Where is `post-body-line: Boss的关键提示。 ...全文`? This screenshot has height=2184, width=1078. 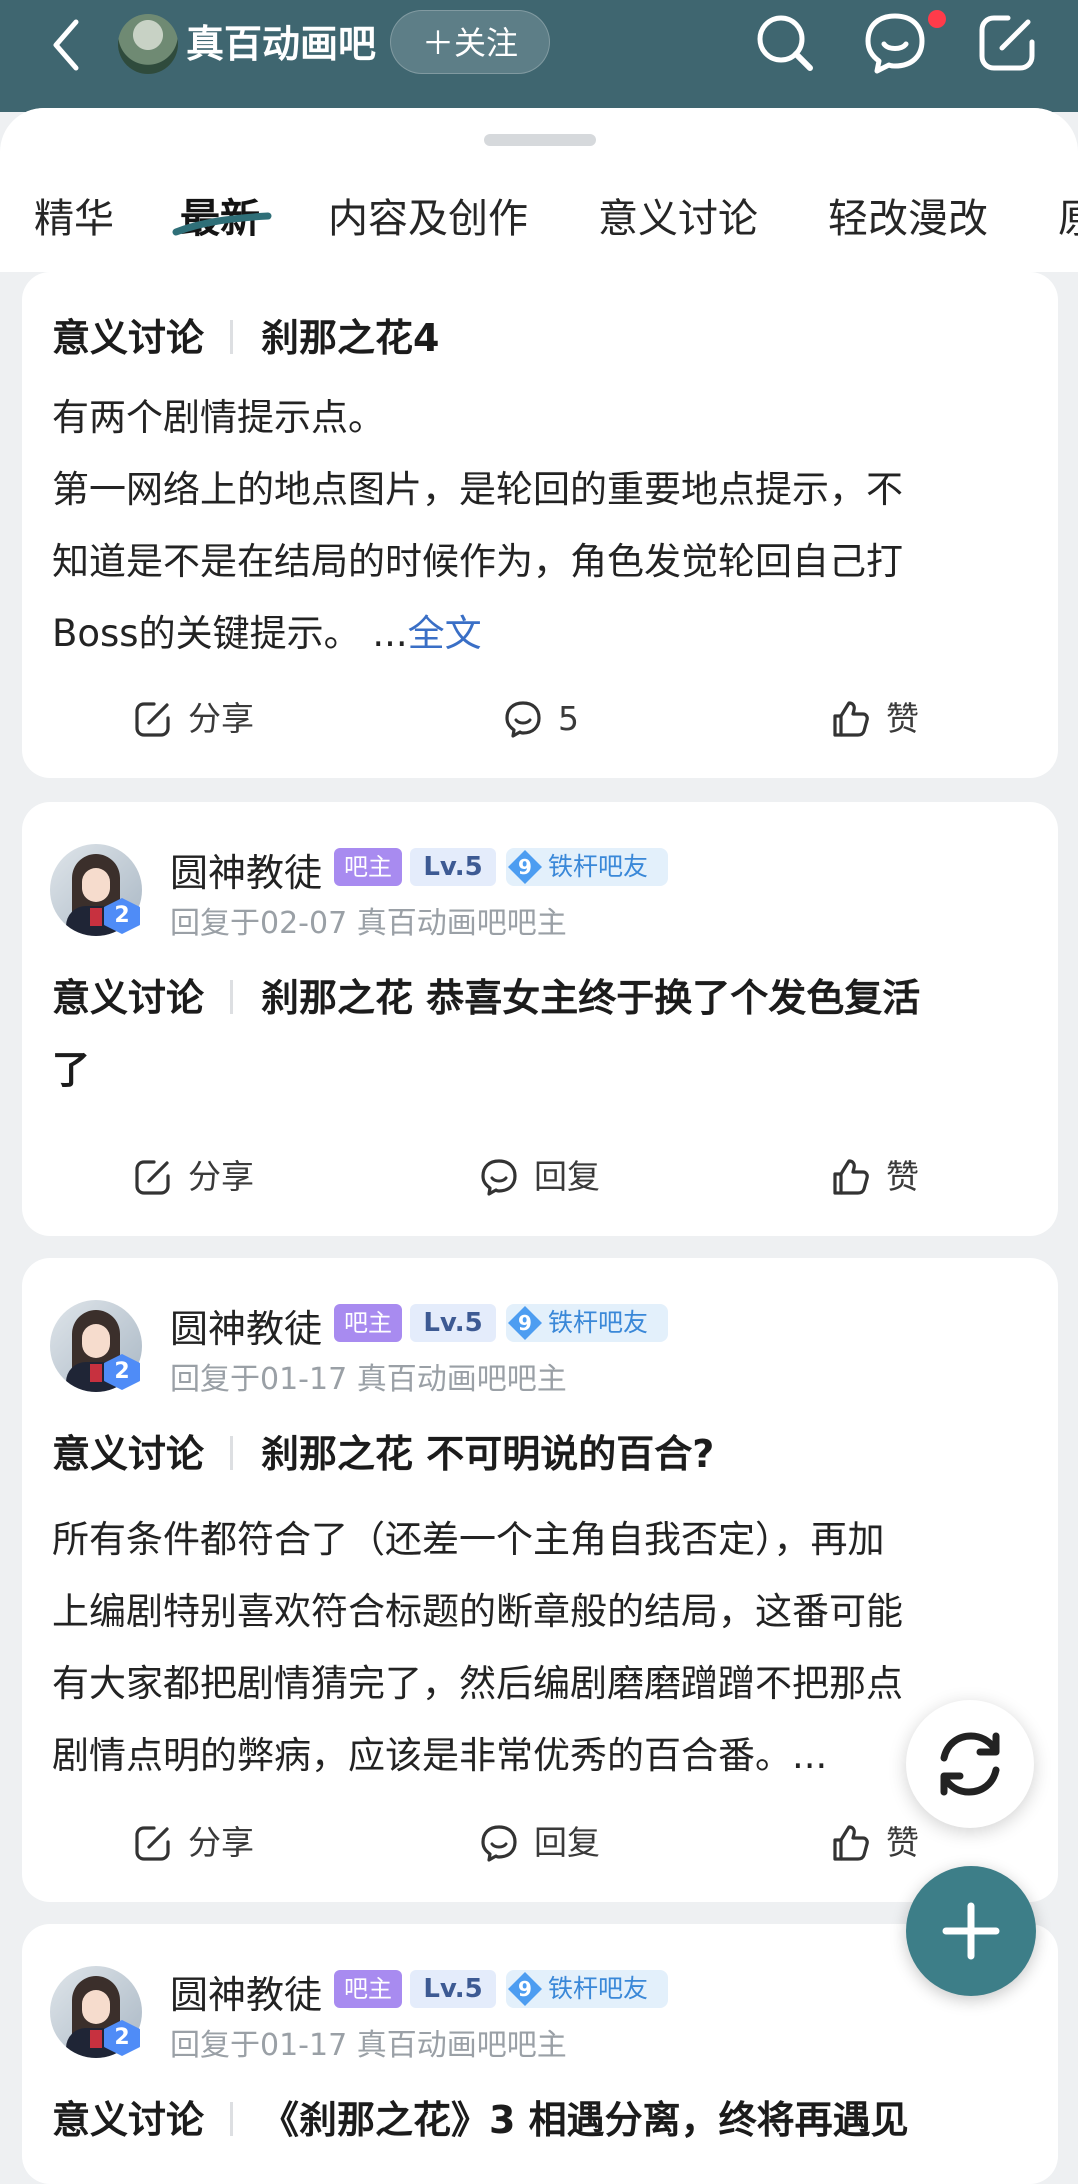 post-body-line: Boss的关键提示。 ...全文 is located at coordinates (540, 634).